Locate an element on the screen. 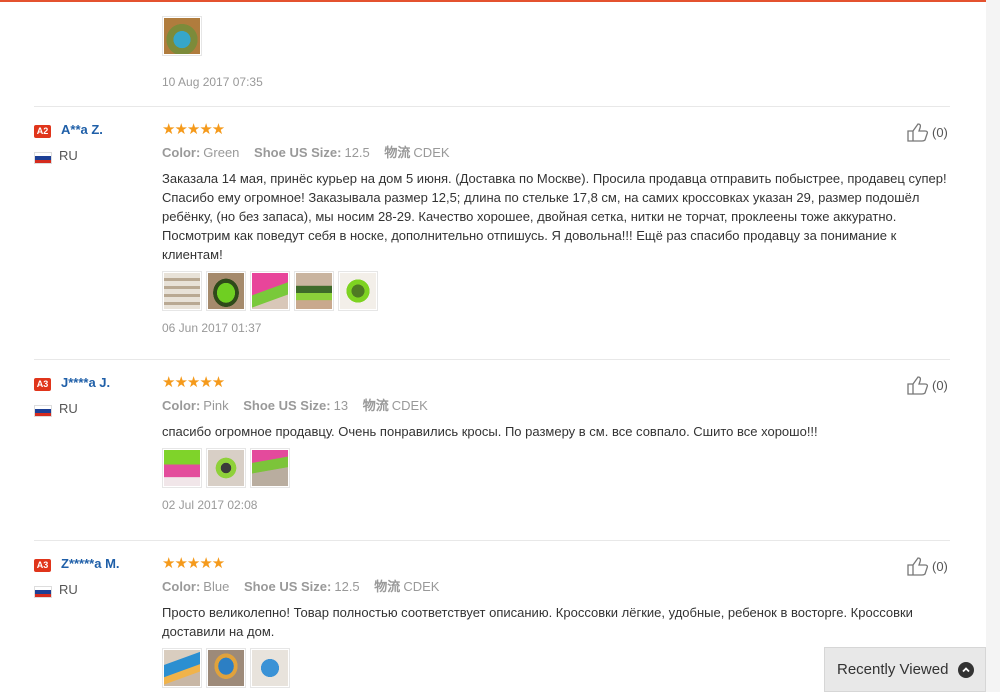  recently-viewed-label: Recently Viewed is located at coordinates (893, 669).